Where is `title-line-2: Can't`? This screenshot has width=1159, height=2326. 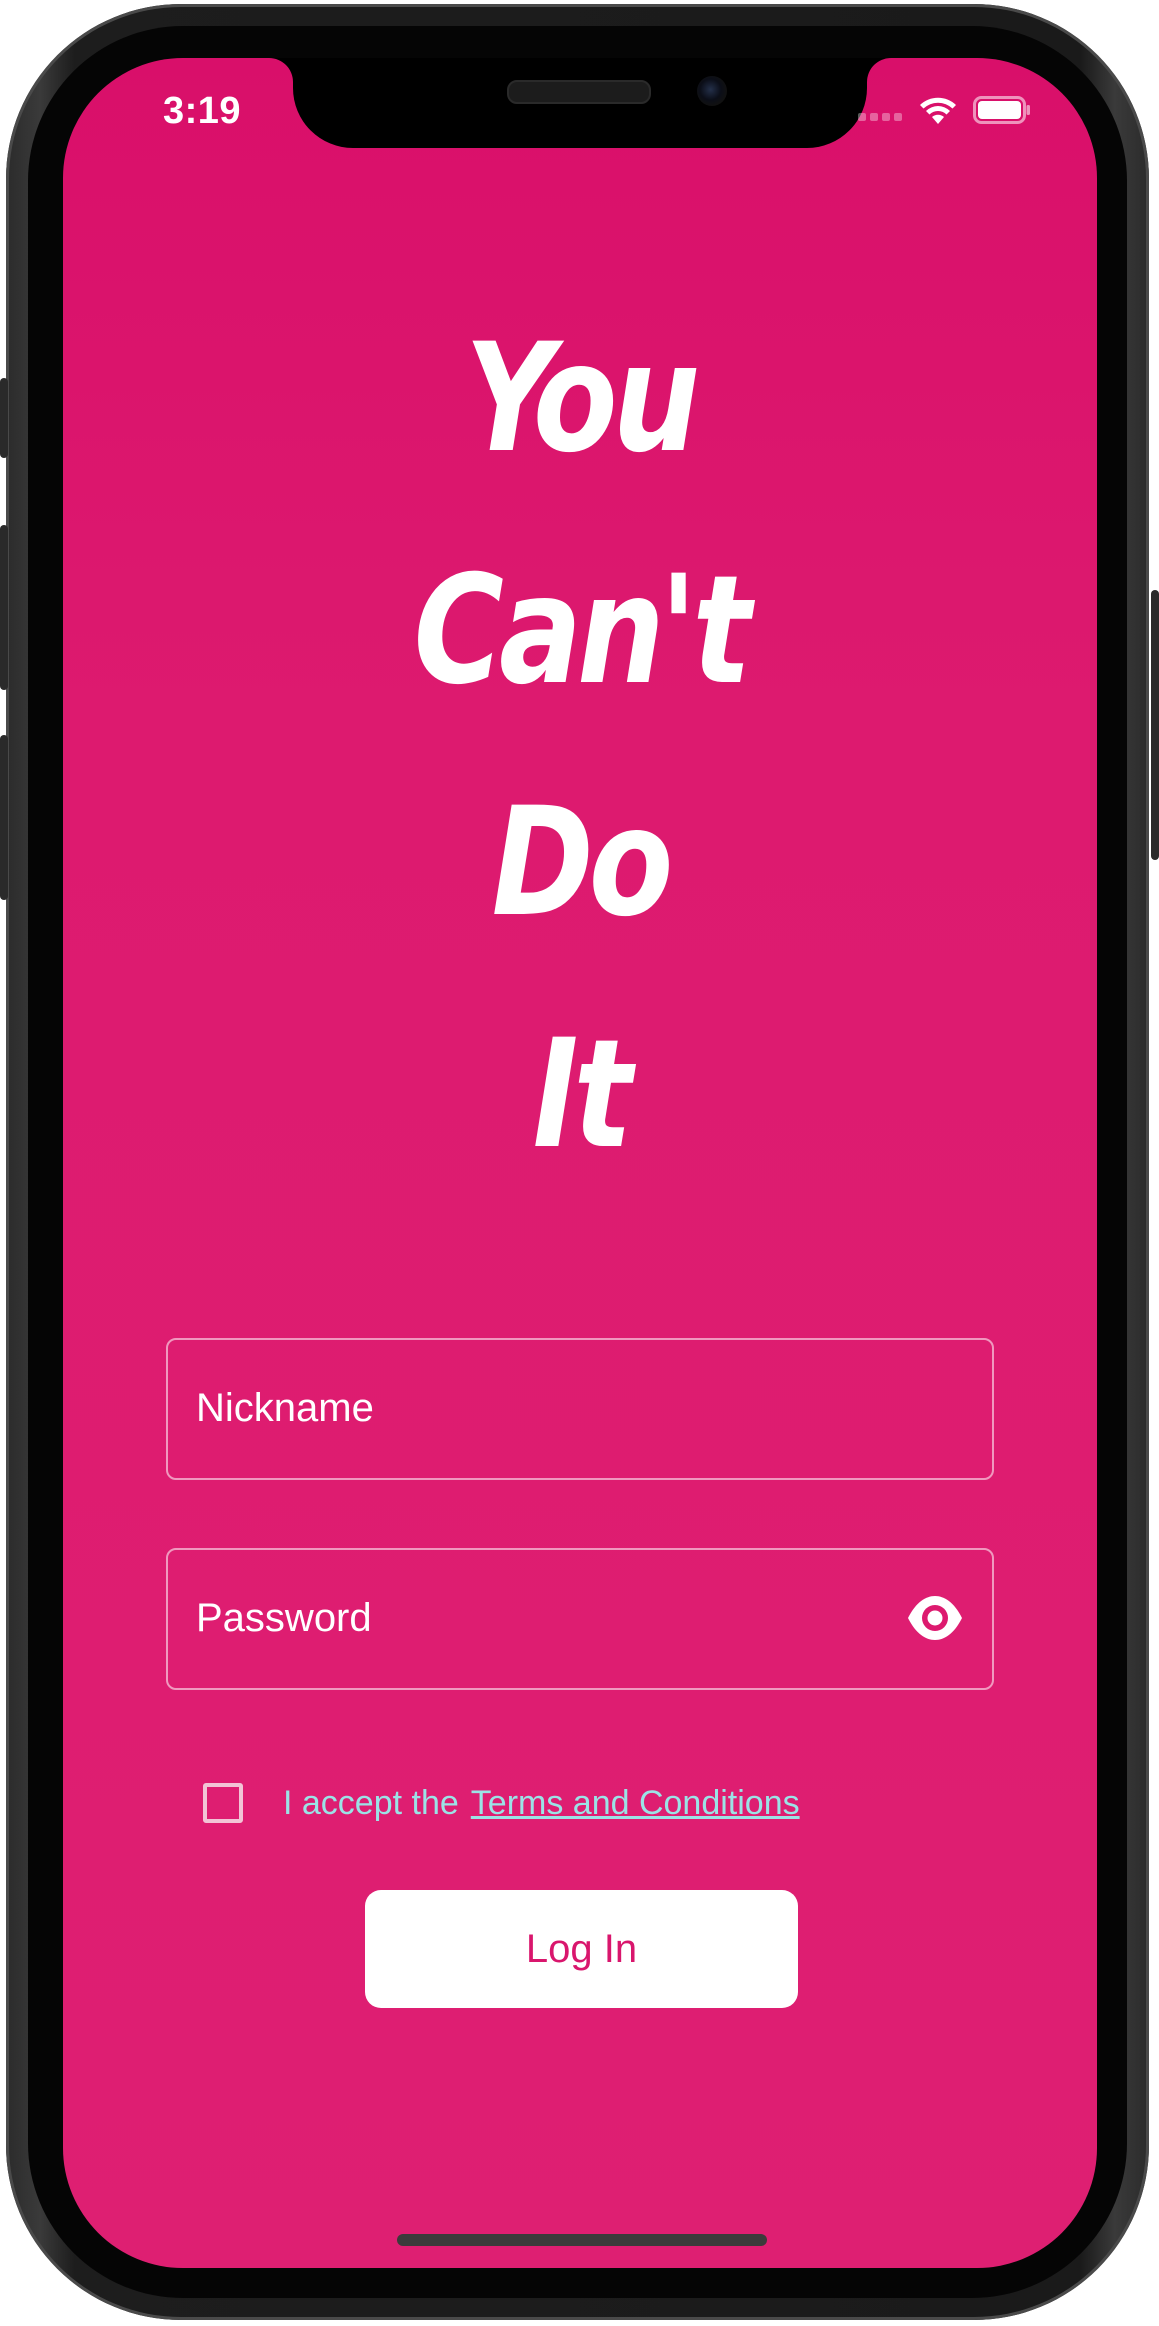
title-line-2: Can't is located at coordinates (582, 631).